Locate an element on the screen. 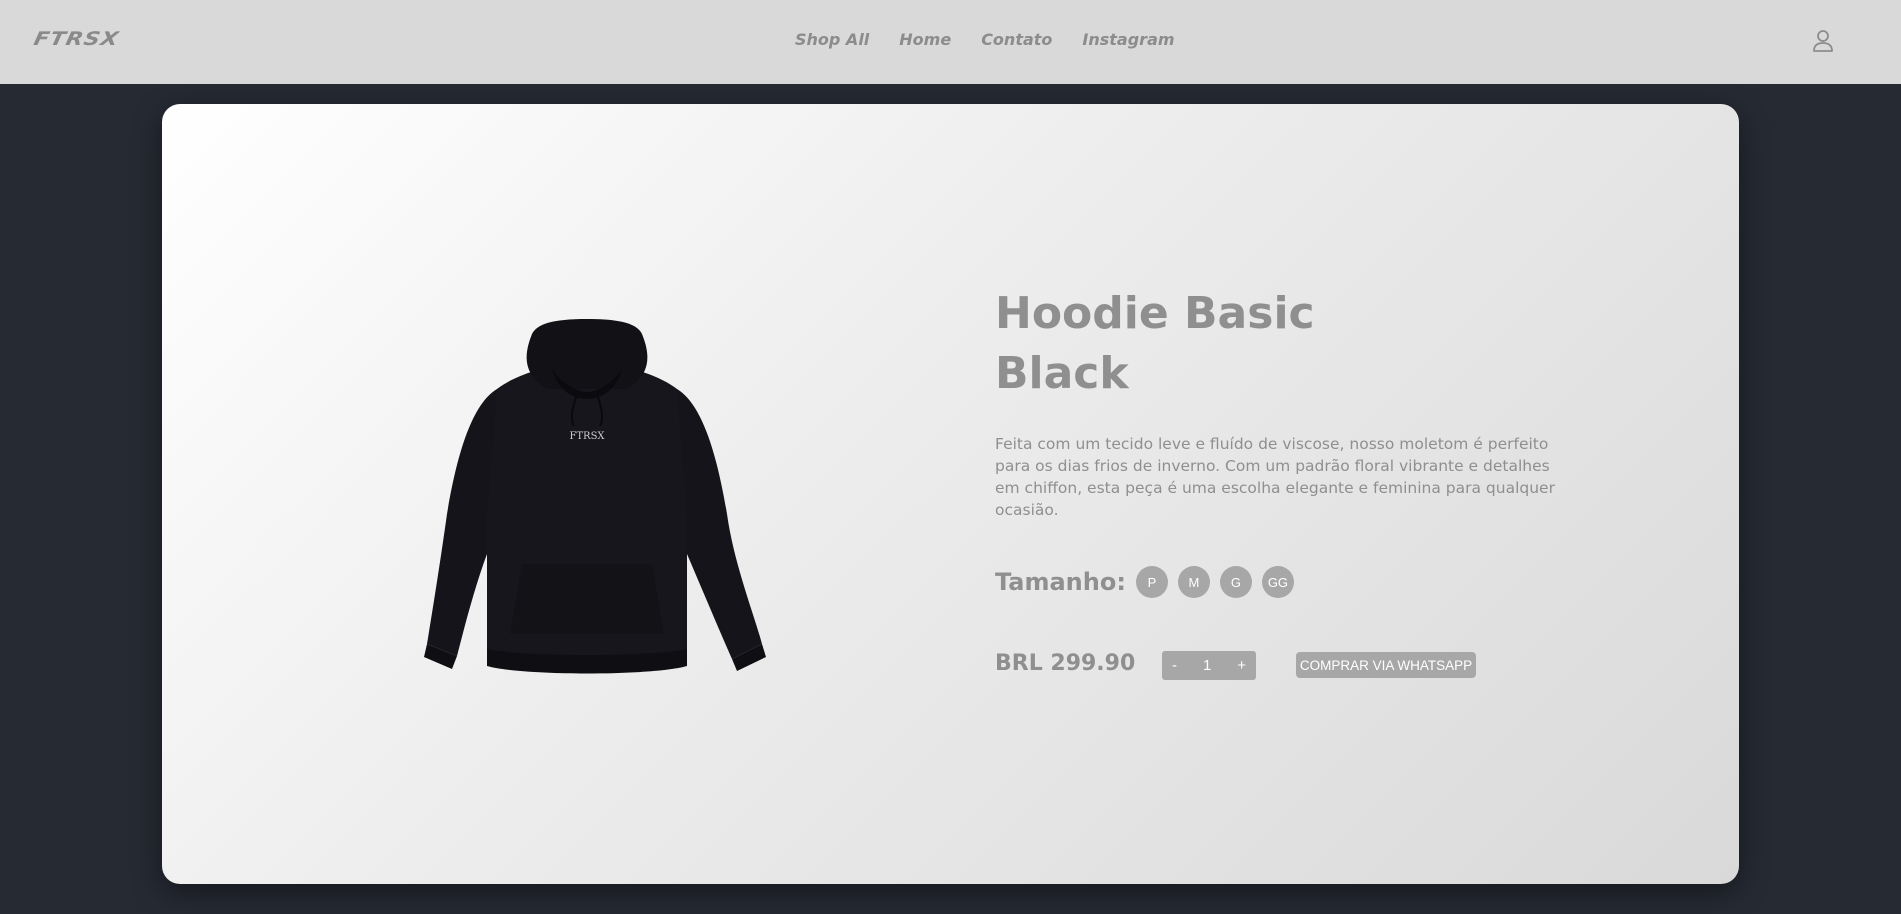 This screenshot has width=1901, height=914. main-nav: Shop All Home Contato Instagram is located at coordinates (985, 39).